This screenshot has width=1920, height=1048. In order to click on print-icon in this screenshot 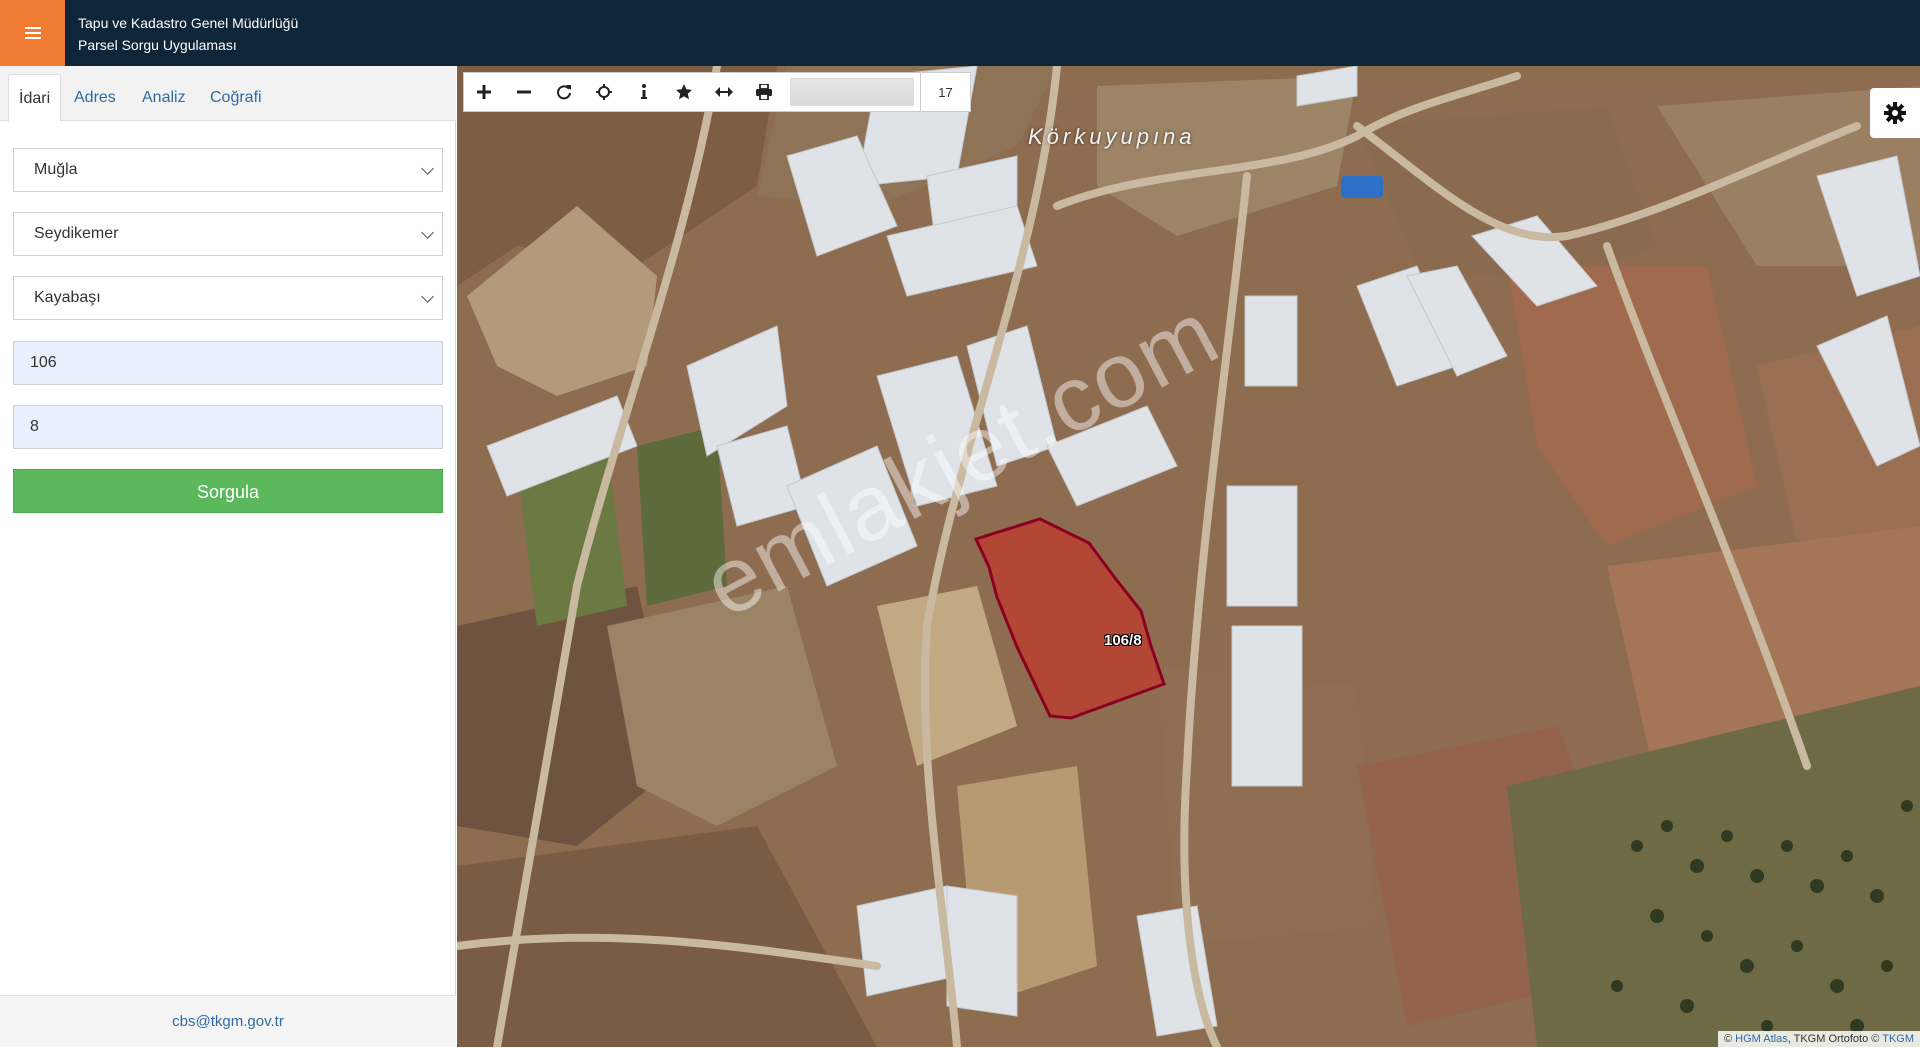, I will do `click(764, 92)`.